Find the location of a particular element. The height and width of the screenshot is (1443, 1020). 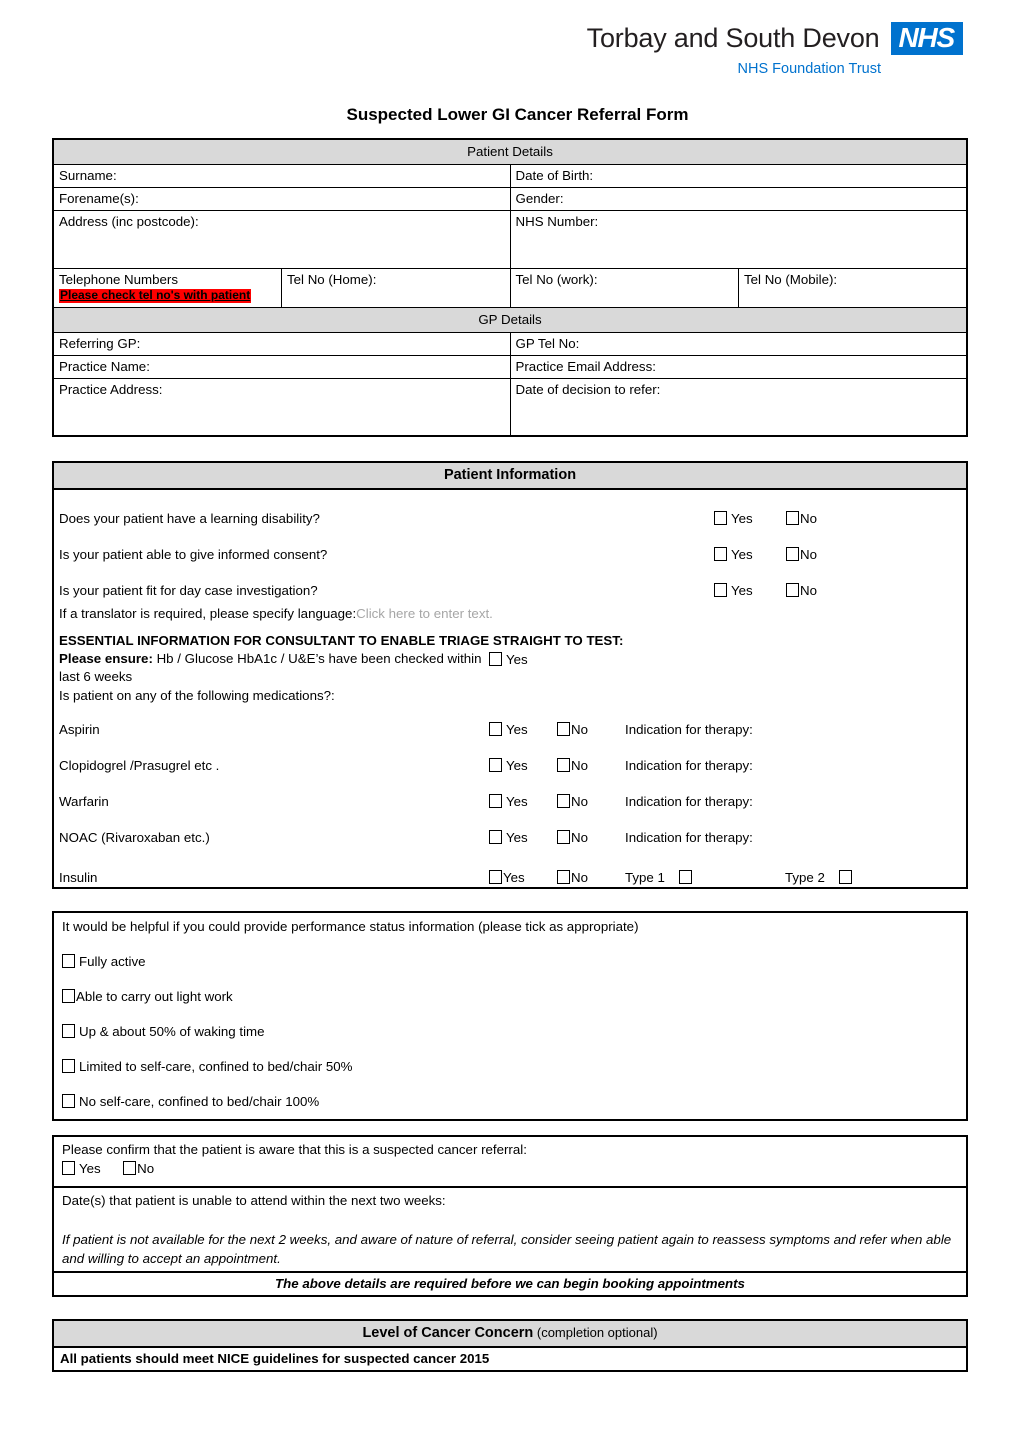

warfarin-indication-field: Indication for therapy: is located at coordinates (689, 802).